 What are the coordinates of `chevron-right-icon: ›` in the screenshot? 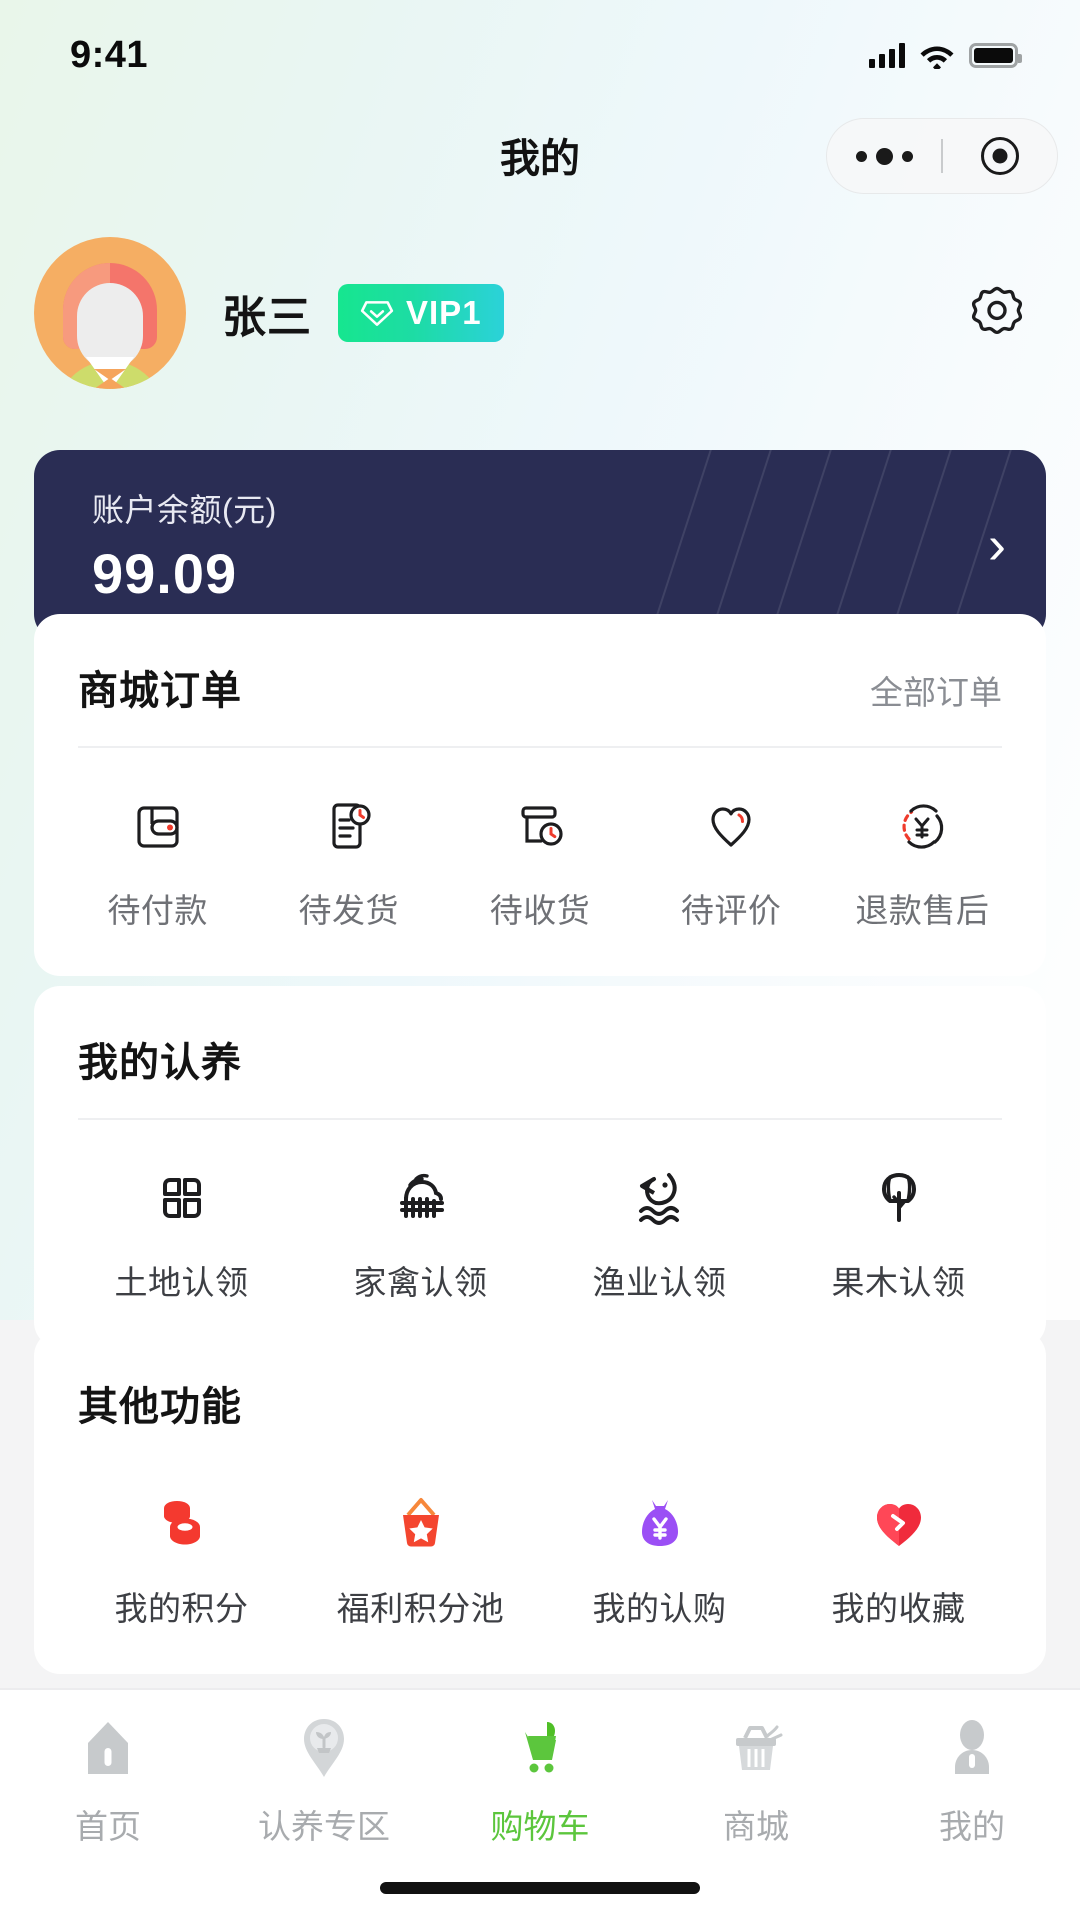 It's located at (997, 545).